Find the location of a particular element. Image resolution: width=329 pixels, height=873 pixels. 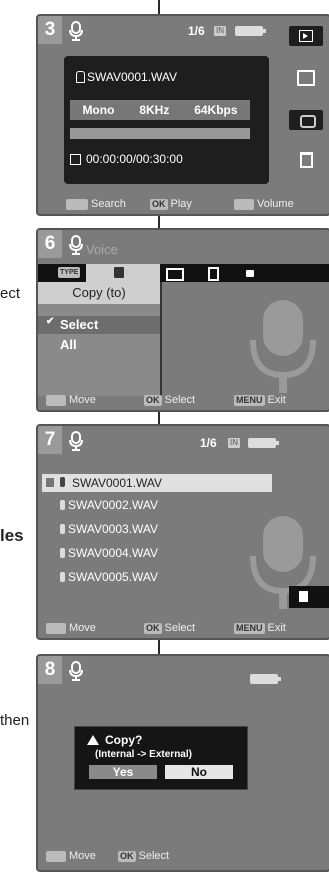

file-row-selected: SWAV0001.WAV is located at coordinates (157, 483).